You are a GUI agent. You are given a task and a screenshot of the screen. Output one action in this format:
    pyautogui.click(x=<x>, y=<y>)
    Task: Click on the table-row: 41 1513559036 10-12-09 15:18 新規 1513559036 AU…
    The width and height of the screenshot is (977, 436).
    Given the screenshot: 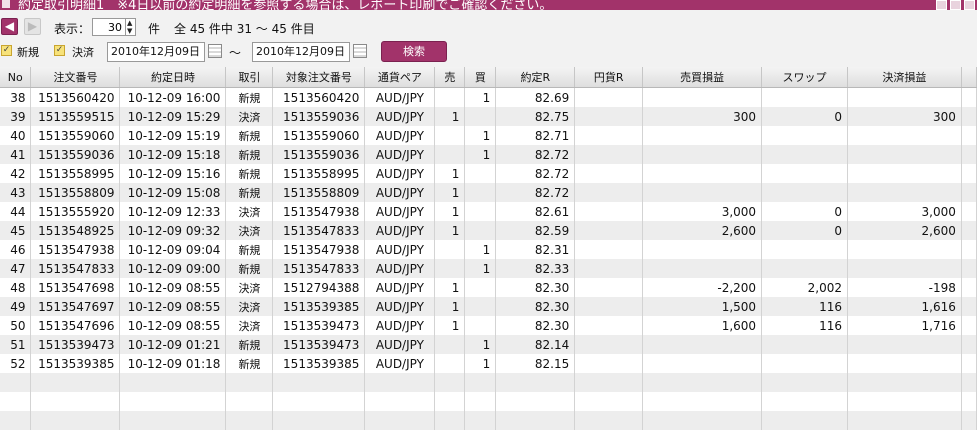 What is the action you would take?
    pyautogui.click(x=488, y=154)
    